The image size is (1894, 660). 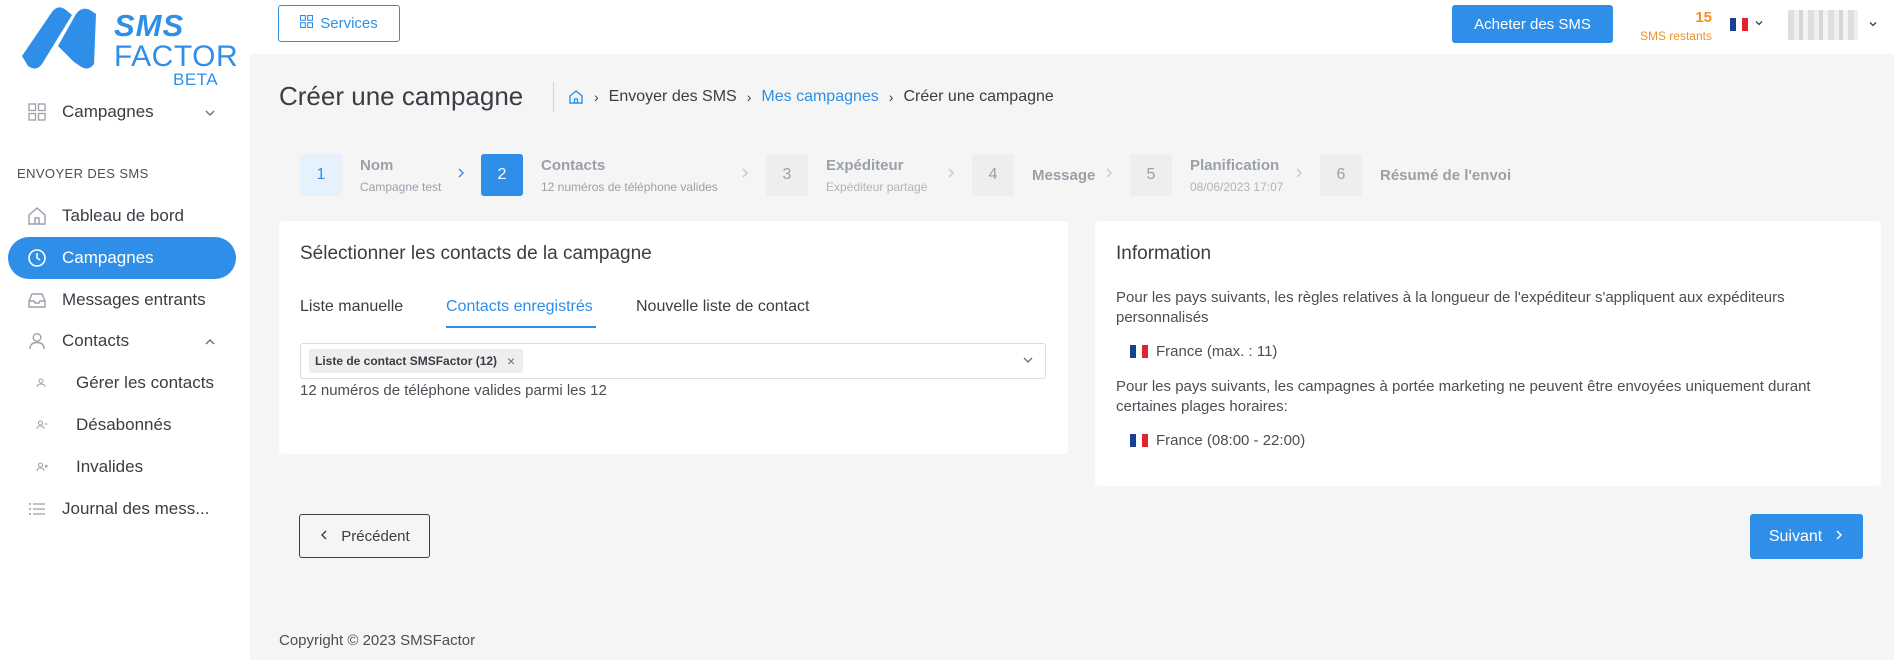 I want to click on step-title: Expéditeur, so click(x=865, y=165).